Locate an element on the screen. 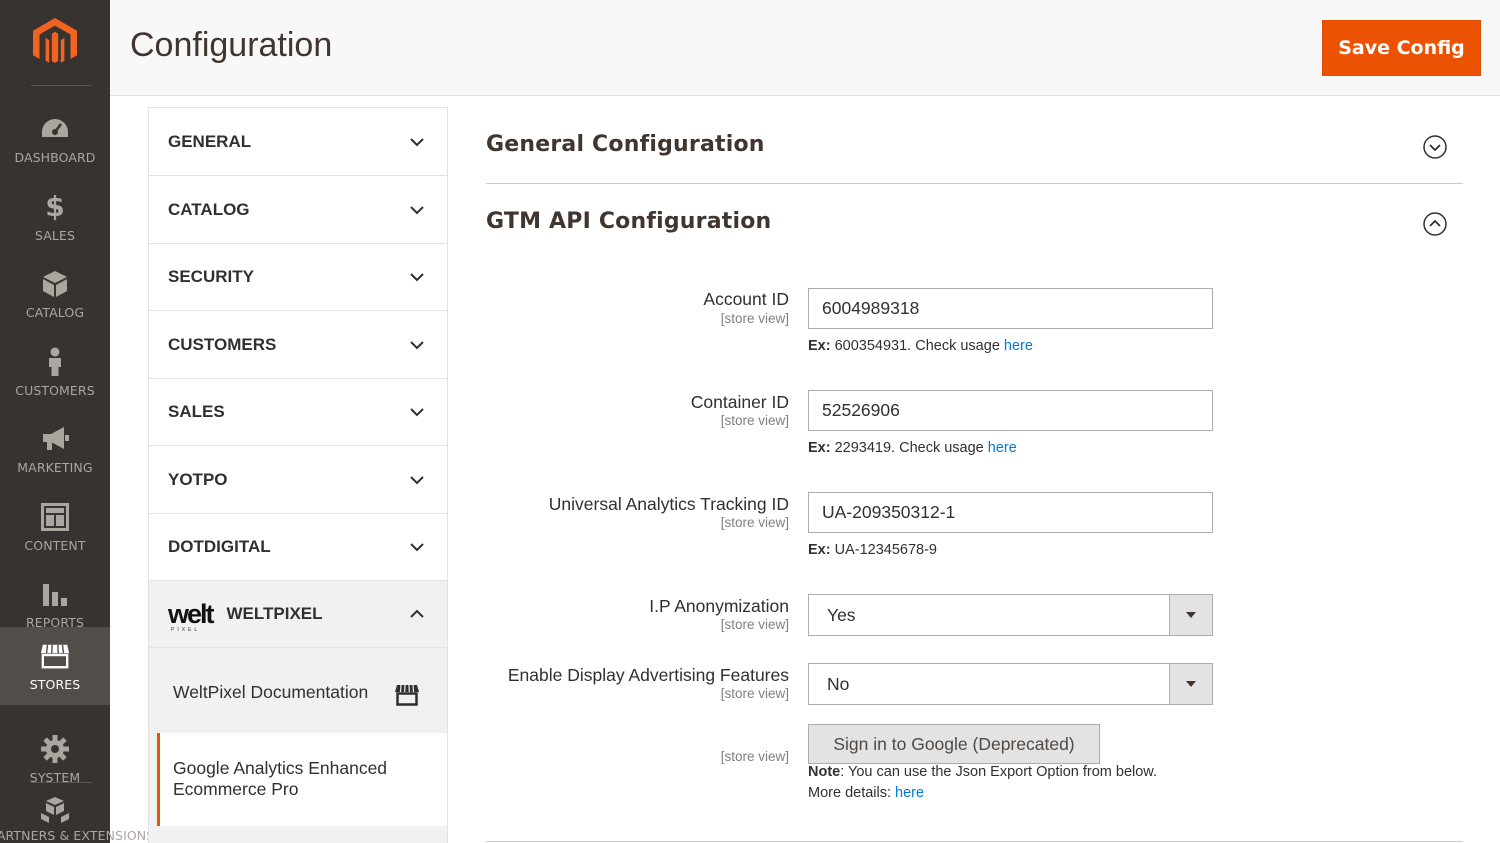 The image size is (1500, 843). cube-icon is located at coordinates (55, 284).